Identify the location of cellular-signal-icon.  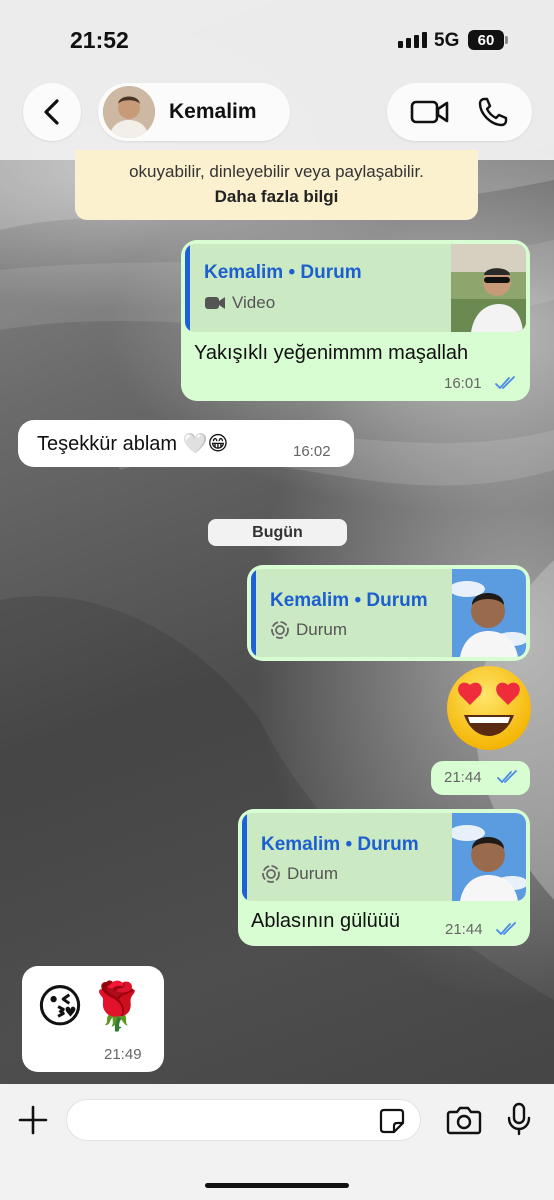
(412, 40).